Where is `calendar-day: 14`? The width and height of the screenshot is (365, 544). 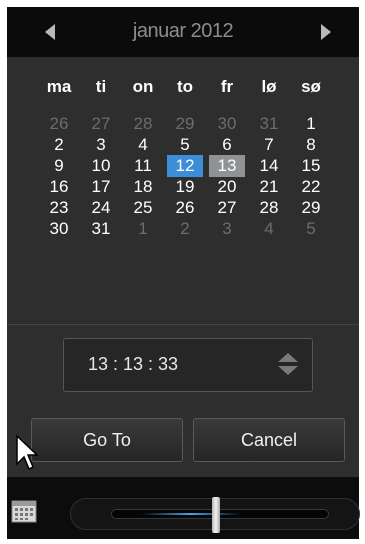 calendar-day: 14 is located at coordinates (269, 166).